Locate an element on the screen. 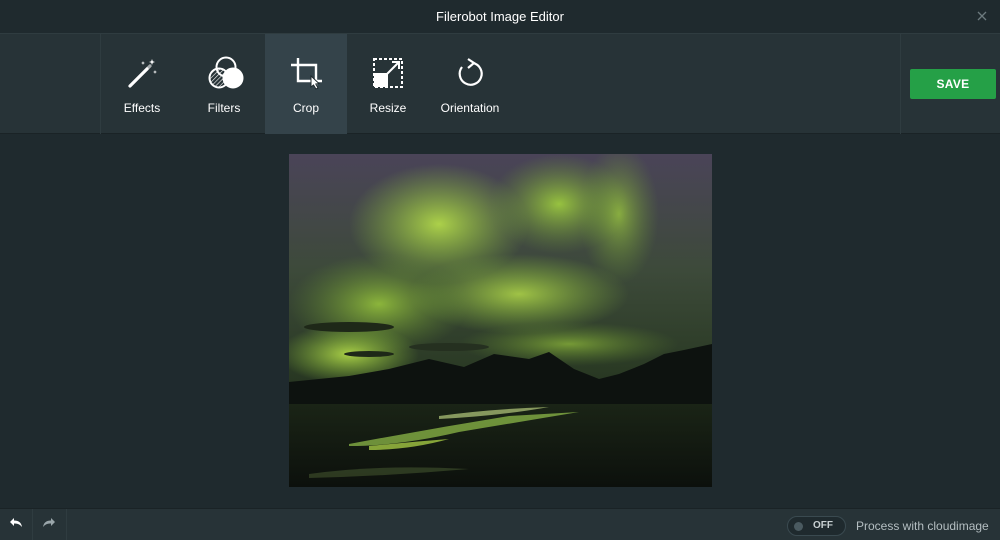  save-button: SAVE is located at coordinates (953, 84).